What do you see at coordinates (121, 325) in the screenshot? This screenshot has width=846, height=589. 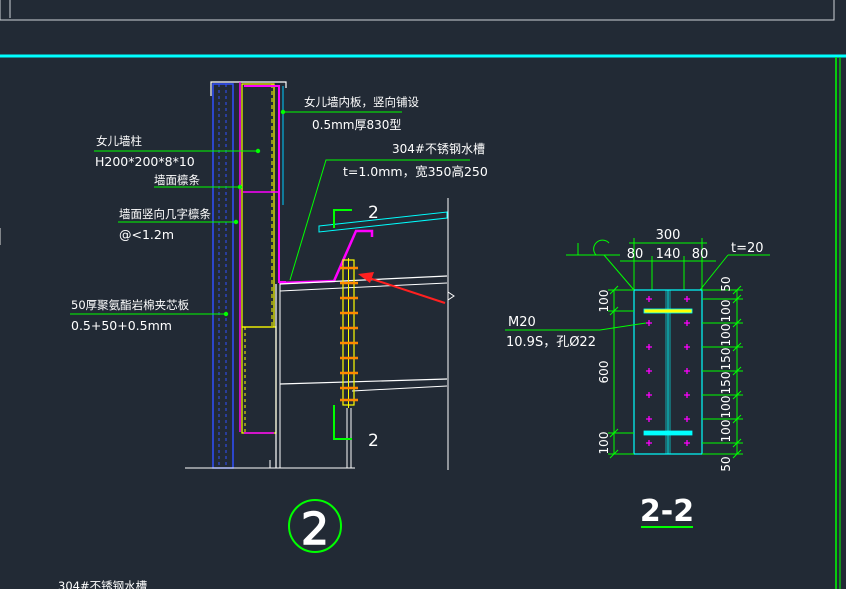 I see `label-sandwich-panel-spec: 0.5+50+0.5mm` at bounding box center [121, 325].